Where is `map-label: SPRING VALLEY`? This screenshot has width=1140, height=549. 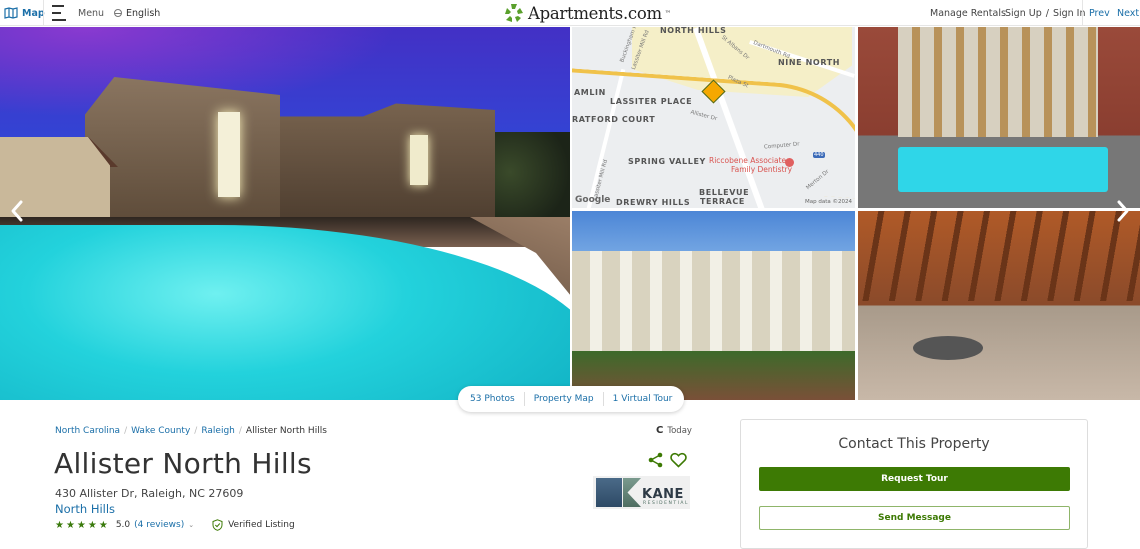 map-label: SPRING VALLEY is located at coordinates (667, 161).